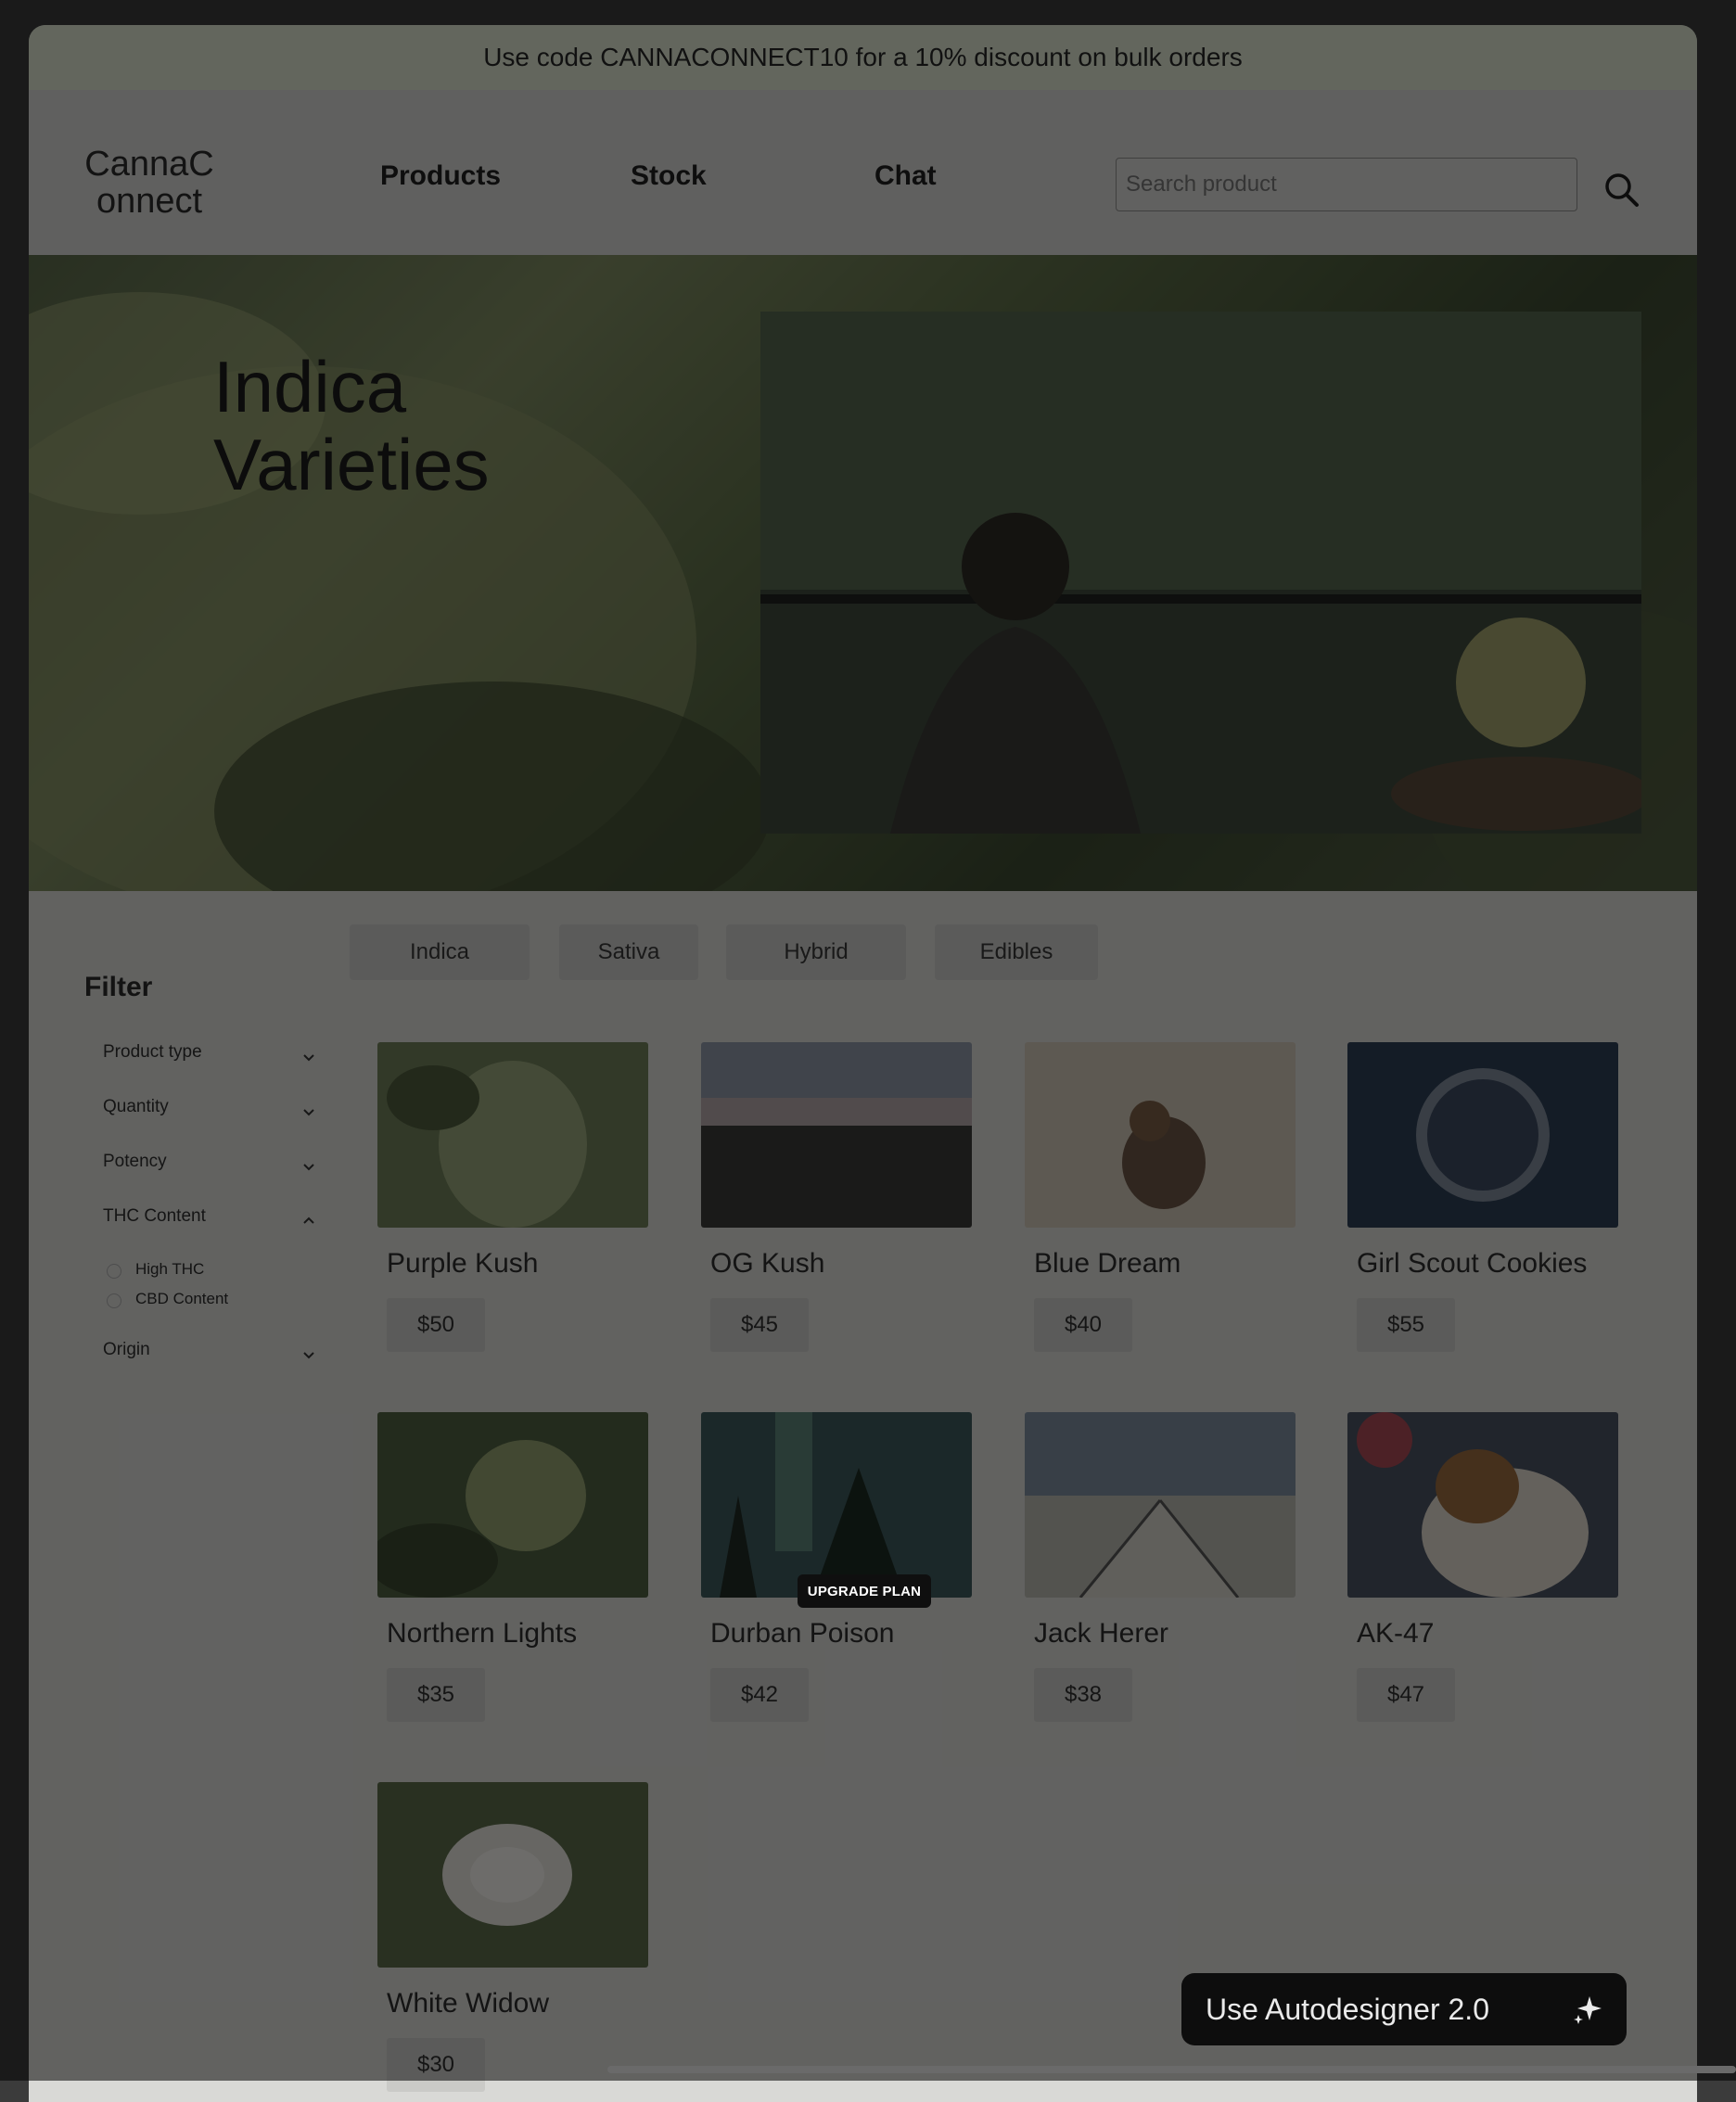 This screenshot has width=1736, height=2102. Describe the element at coordinates (864, 1591) in the screenshot. I see `upgrade-plan-badge: UPGRADE PLAN` at that location.